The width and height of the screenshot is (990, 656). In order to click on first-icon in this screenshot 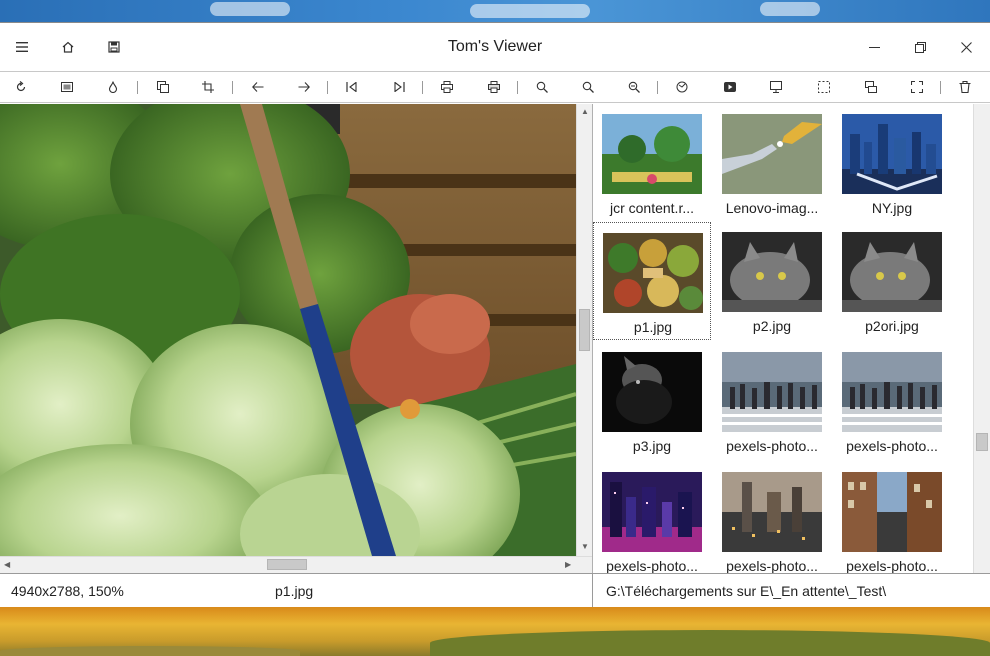, I will do `click(352, 87)`.